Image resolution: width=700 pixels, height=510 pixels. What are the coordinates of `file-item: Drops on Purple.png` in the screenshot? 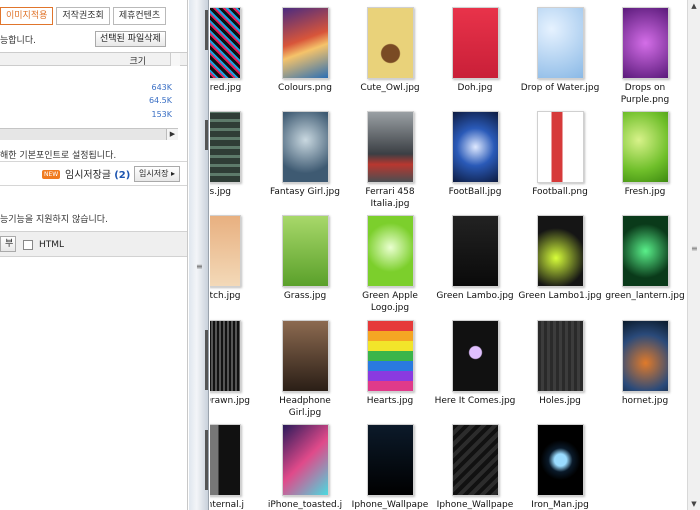 It's located at (643, 56).